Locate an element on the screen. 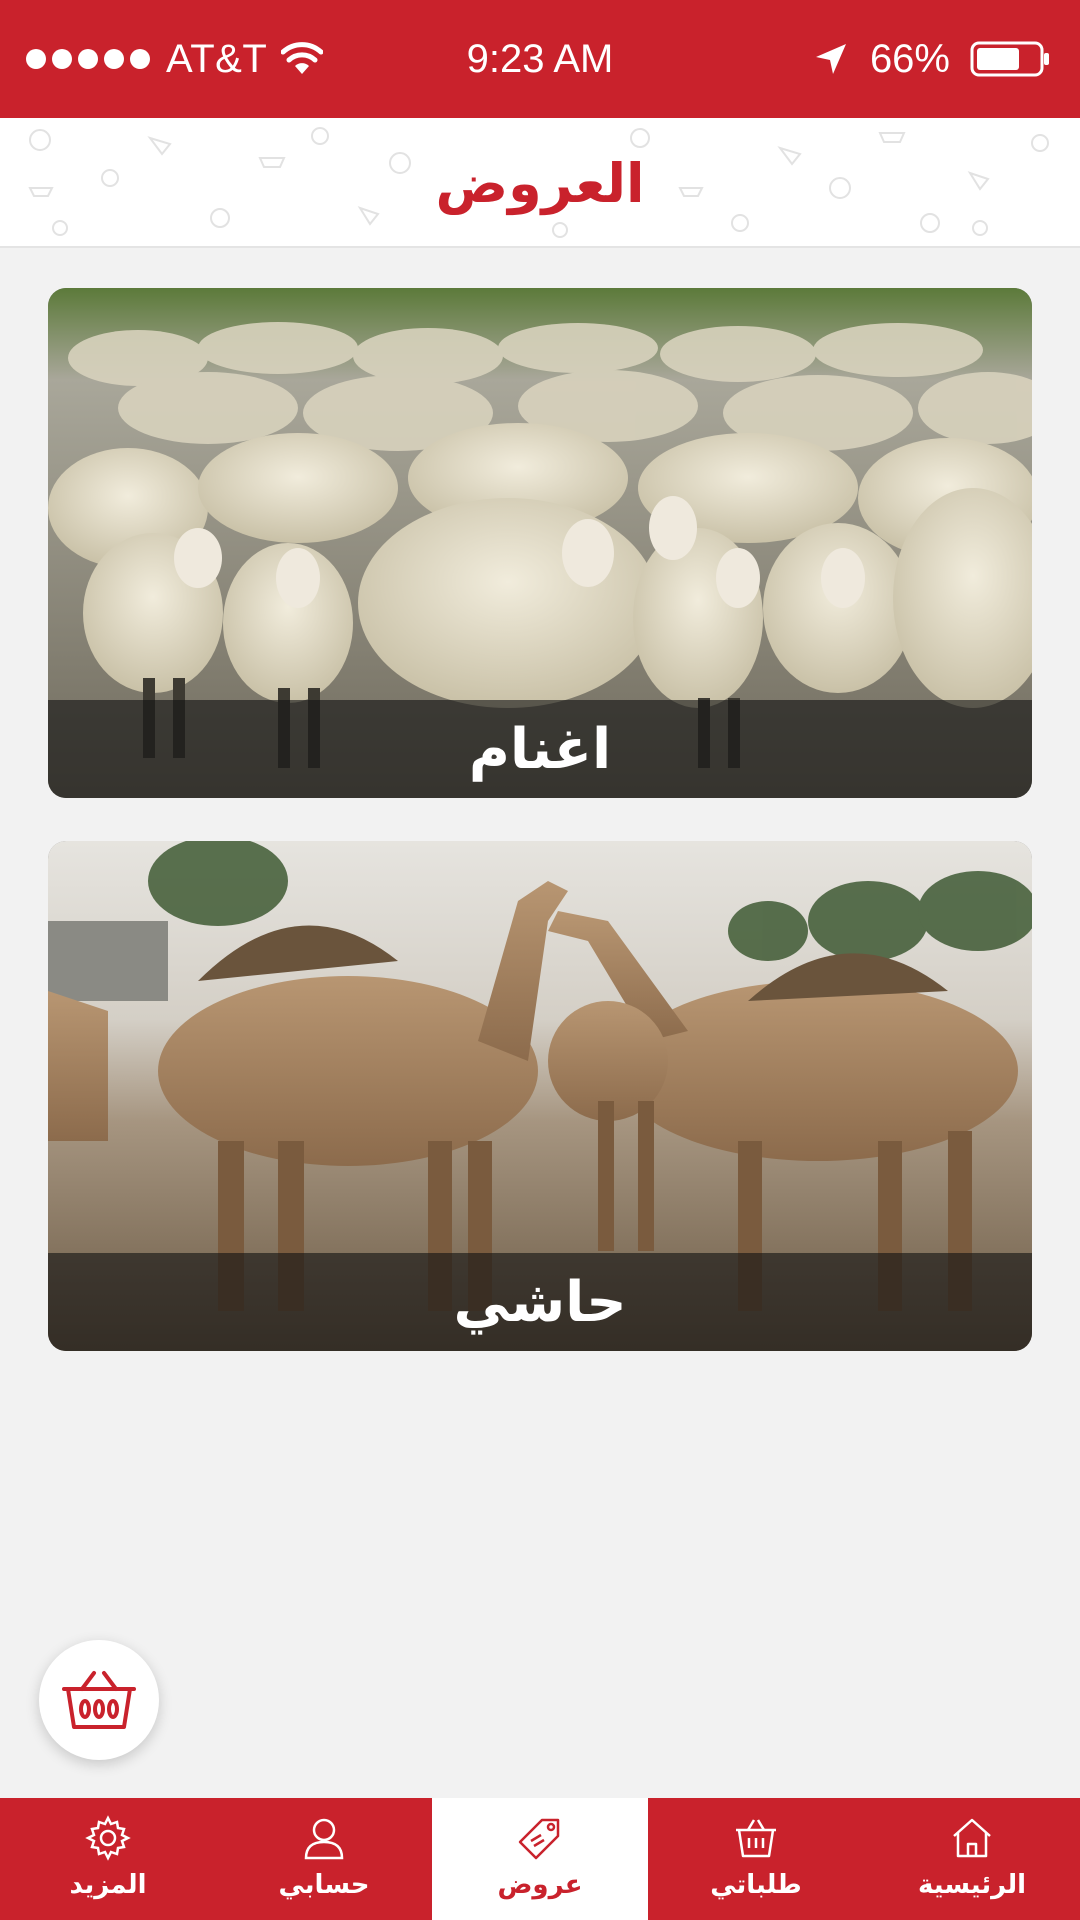  tab-orders: طلباتي is located at coordinates (756, 1859).